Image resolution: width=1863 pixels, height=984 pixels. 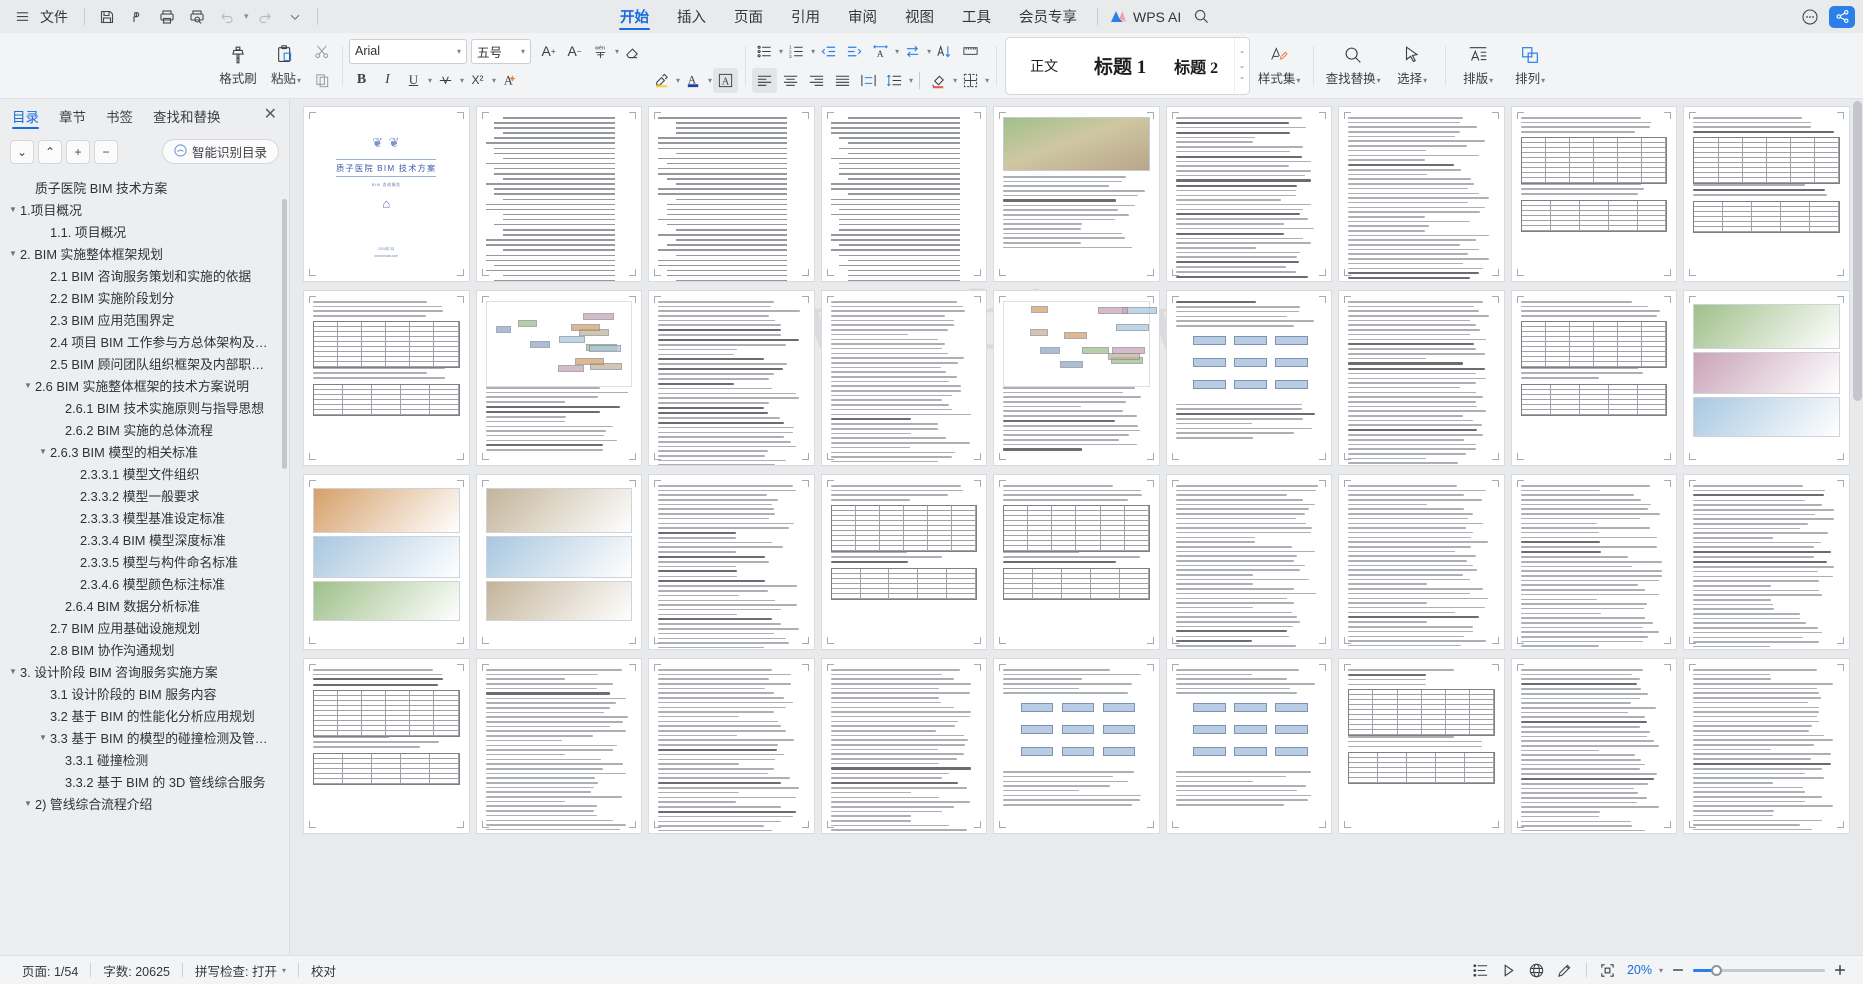 What do you see at coordinates (1145, 17) in the screenshot?
I see `wps-ai-button: WPS AI` at bounding box center [1145, 17].